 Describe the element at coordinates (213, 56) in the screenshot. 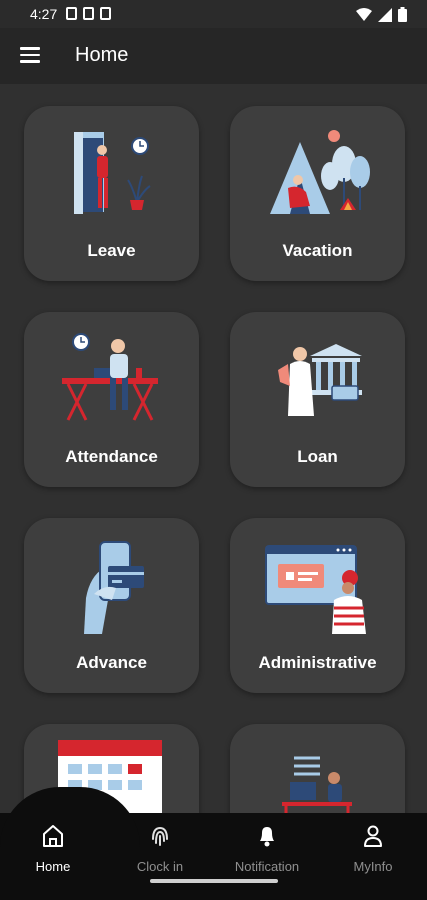

I see `app-bar: Home` at that location.